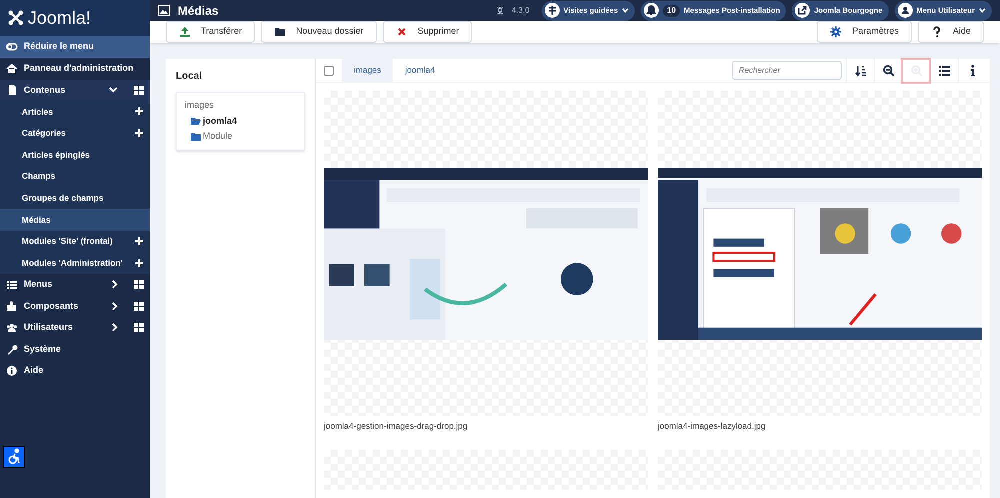 This screenshot has height=498, width=1000. Describe the element at coordinates (75, 285) in the screenshot. I see `sidebar-item: Menus` at that location.